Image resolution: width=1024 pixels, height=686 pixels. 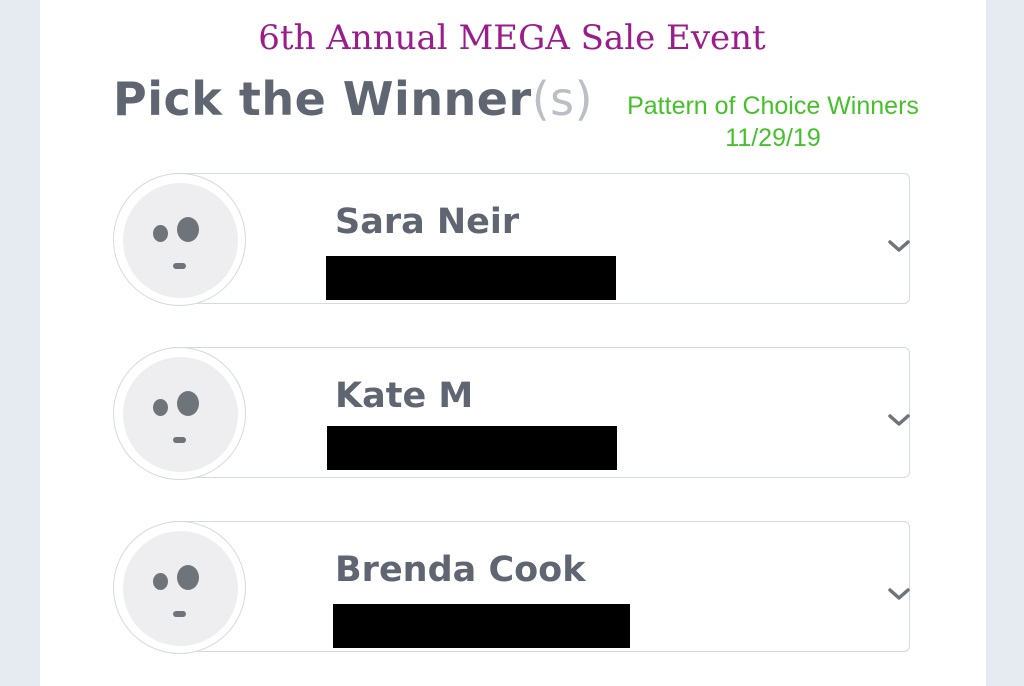 I want to click on event-title: 6th Annual MEGA Sale Event, so click(x=512, y=38).